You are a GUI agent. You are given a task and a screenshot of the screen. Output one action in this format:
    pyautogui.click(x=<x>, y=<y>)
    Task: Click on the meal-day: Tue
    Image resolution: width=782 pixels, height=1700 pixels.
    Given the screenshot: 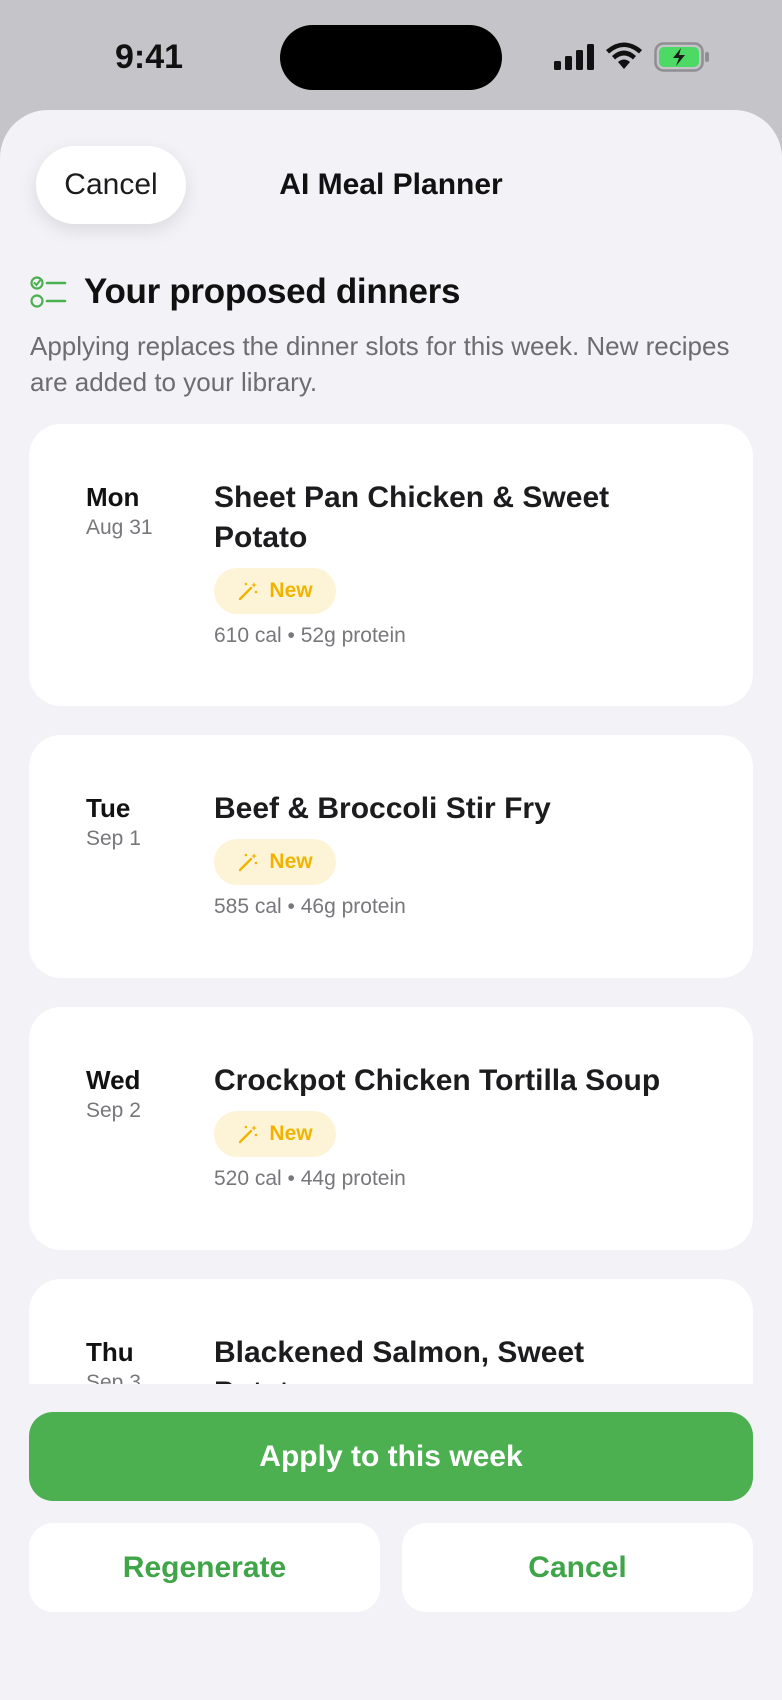 What is the action you would take?
    pyautogui.click(x=108, y=808)
    